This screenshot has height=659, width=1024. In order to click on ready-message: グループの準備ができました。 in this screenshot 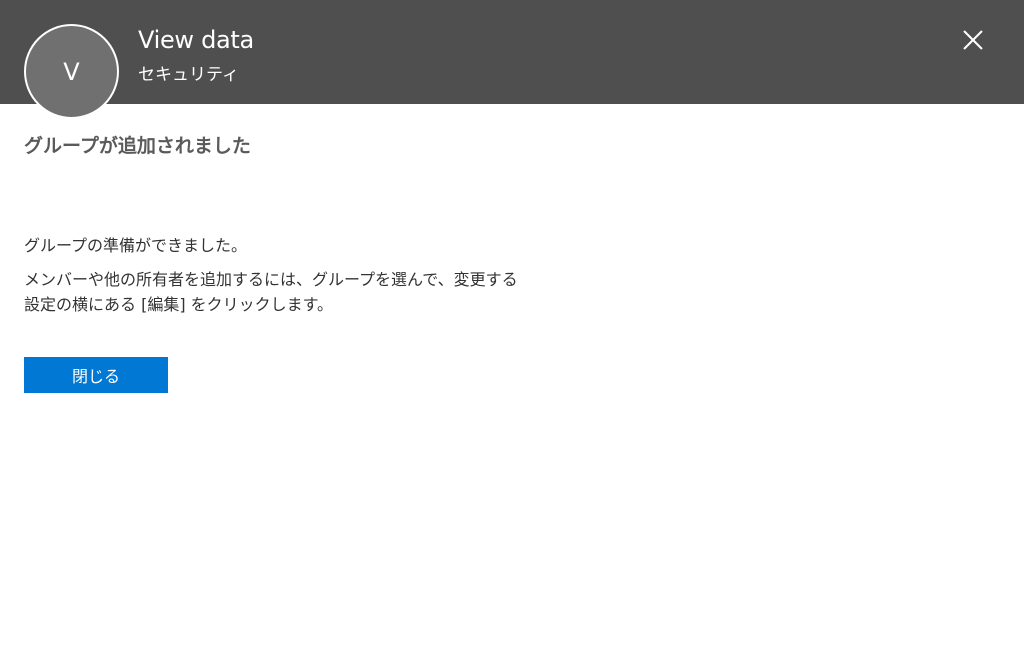, I will do `click(136, 245)`.